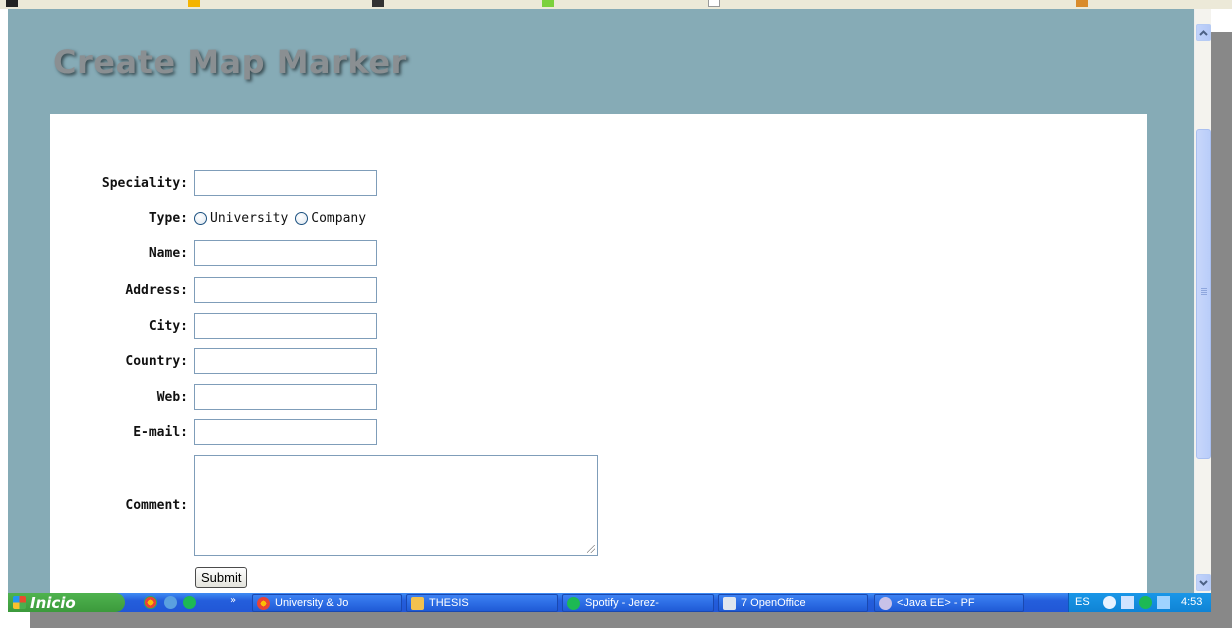 Image resolution: width=1232 pixels, height=628 pixels. I want to click on help-icon, so click(1109, 602).